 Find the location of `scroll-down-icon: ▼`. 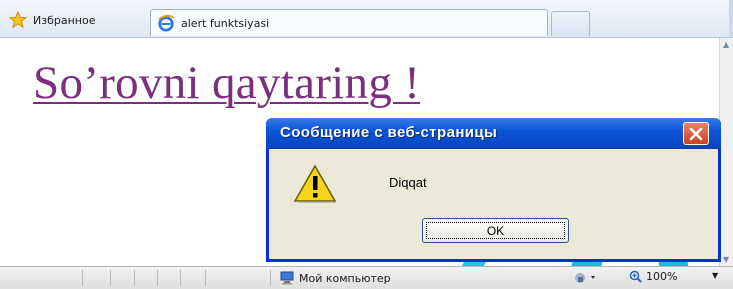

scroll-down-icon: ▼ is located at coordinates (726, 259).